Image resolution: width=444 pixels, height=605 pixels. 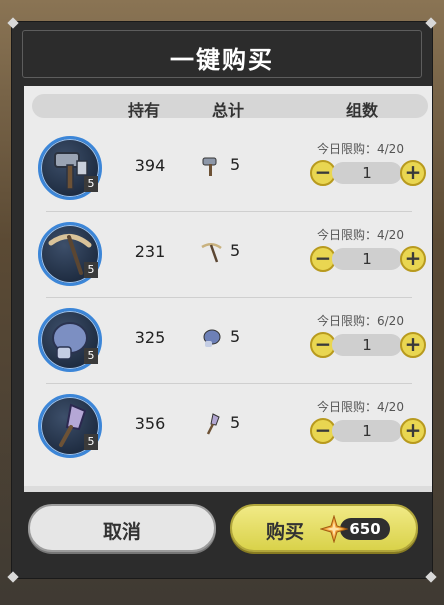 What do you see at coordinates (228, 427) in the screenshot?
I see `list-item: 5 356 5 今日限购：4/20 − 1 +` at bounding box center [228, 427].